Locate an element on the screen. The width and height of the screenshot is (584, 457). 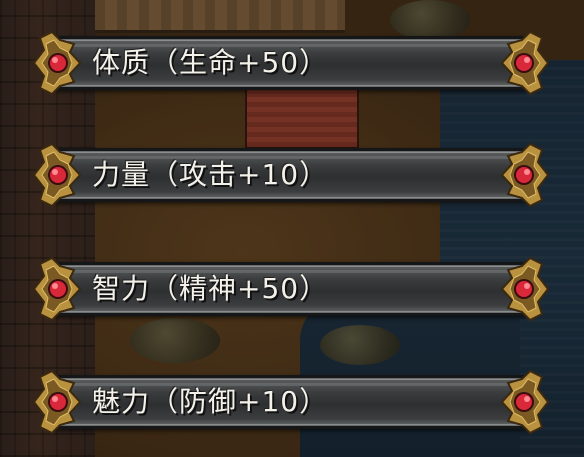
option-label: 魅力（防御+10） is located at coordinates (210, 401).